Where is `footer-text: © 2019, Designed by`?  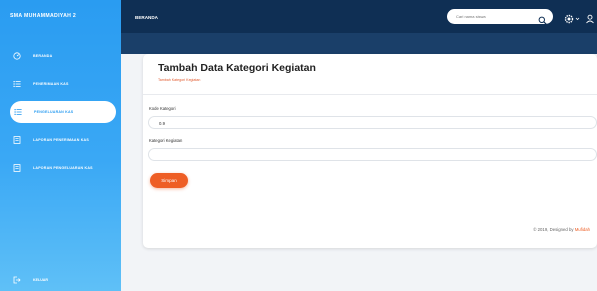 footer-text: © 2019, Designed by is located at coordinates (553, 229).